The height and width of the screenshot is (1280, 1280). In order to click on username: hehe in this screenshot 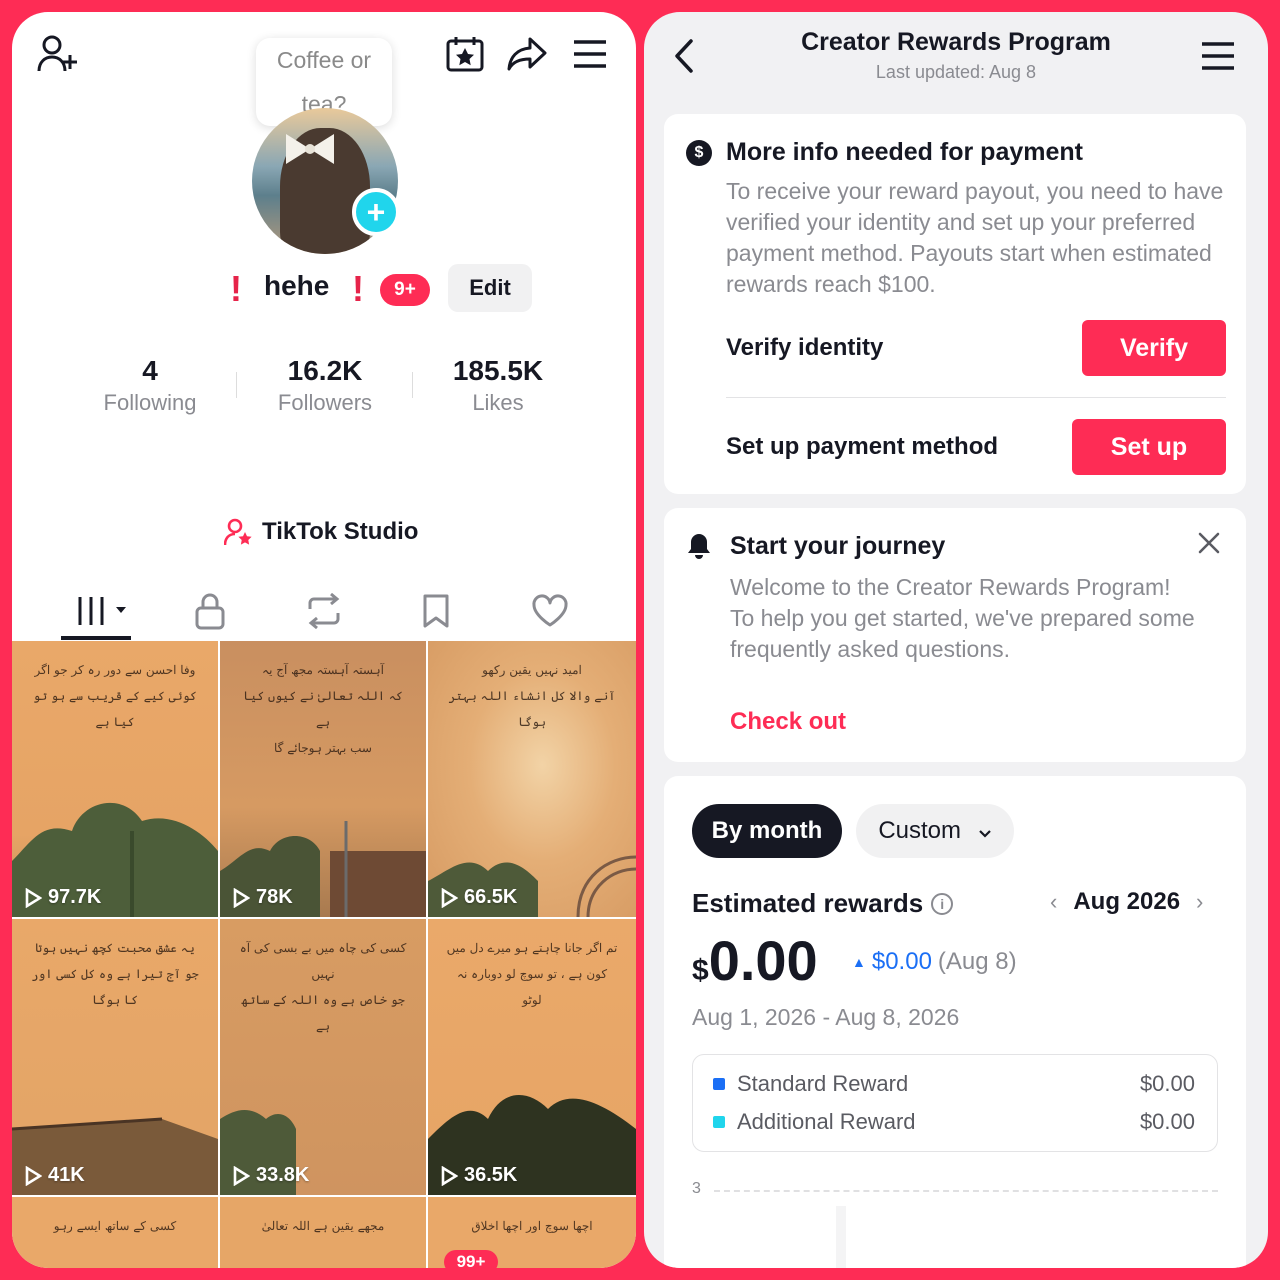, I will do `click(297, 285)`.